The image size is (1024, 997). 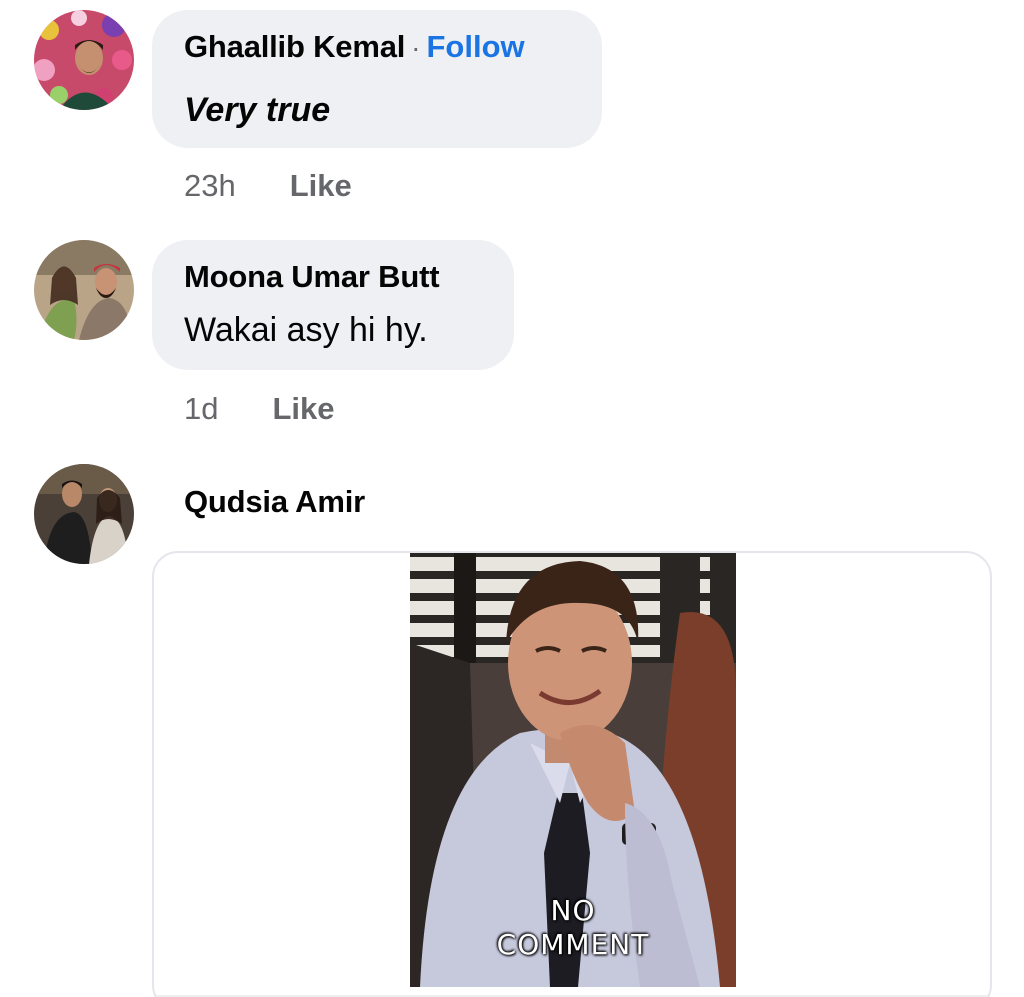 What do you see at coordinates (573, 910) in the screenshot?
I see `gif-caption-line: NO` at bounding box center [573, 910].